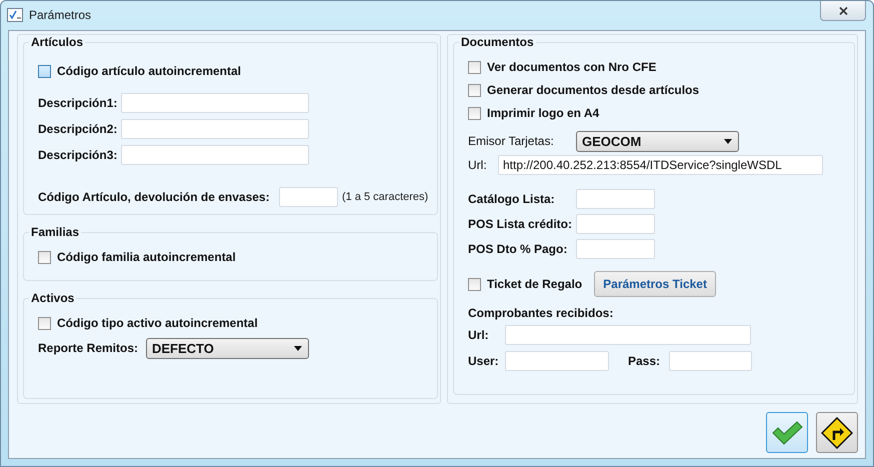 The image size is (874, 467). Describe the element at coordinates (154, 197) in the screenshot. I see `field-label: Código Artículo, devolución de envases:` at that location.